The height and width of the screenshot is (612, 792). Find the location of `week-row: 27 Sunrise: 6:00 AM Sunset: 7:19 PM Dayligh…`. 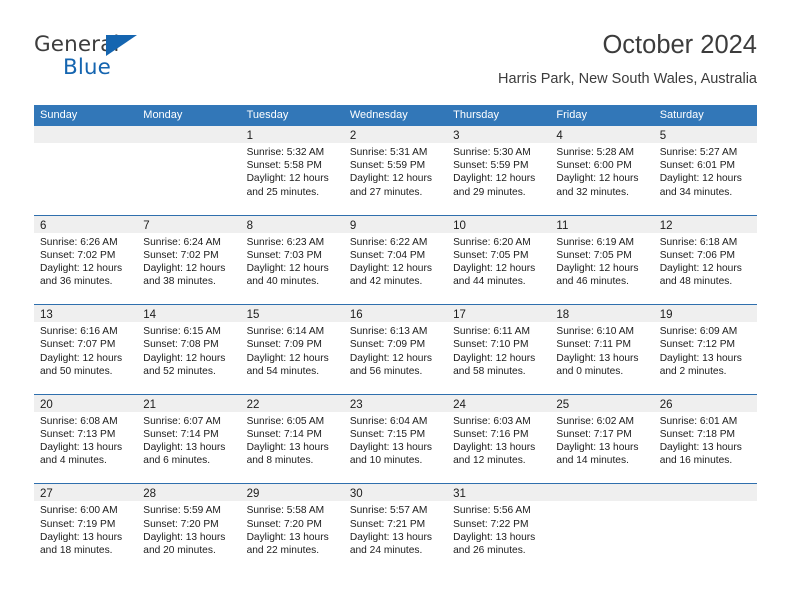

week-row: 27 Sunrise: 6:00 AM Sunset: 7:19 PM Dayligh… is located at coordinates (395, 529).